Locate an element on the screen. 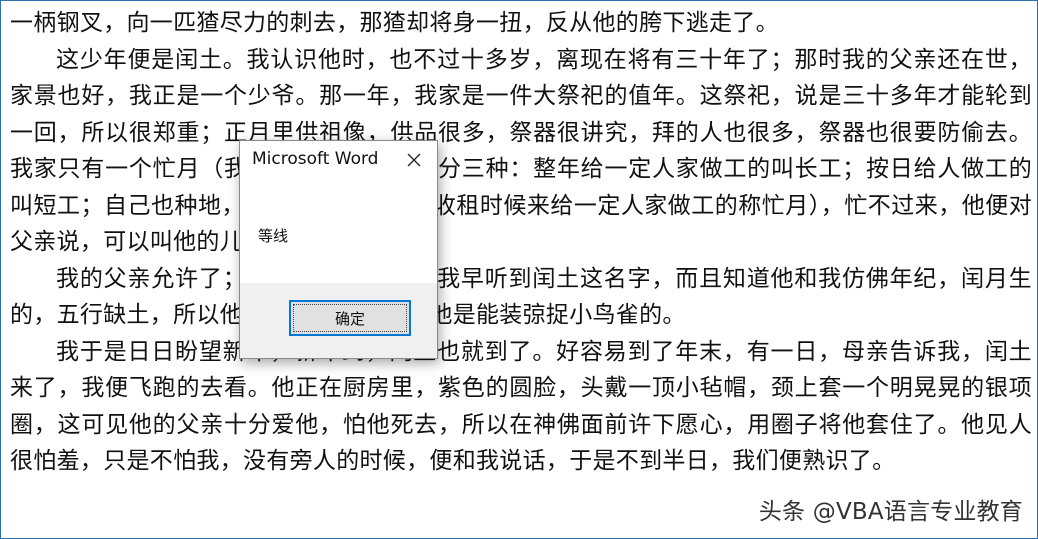 This screenshot has height=539, width=1038. paragraph-1: 一柄钢叉，向一匹猹尽力的刺去，那猹却将身一扭，反从他的胯下逃走了。 is located at coordinates (394, 23).